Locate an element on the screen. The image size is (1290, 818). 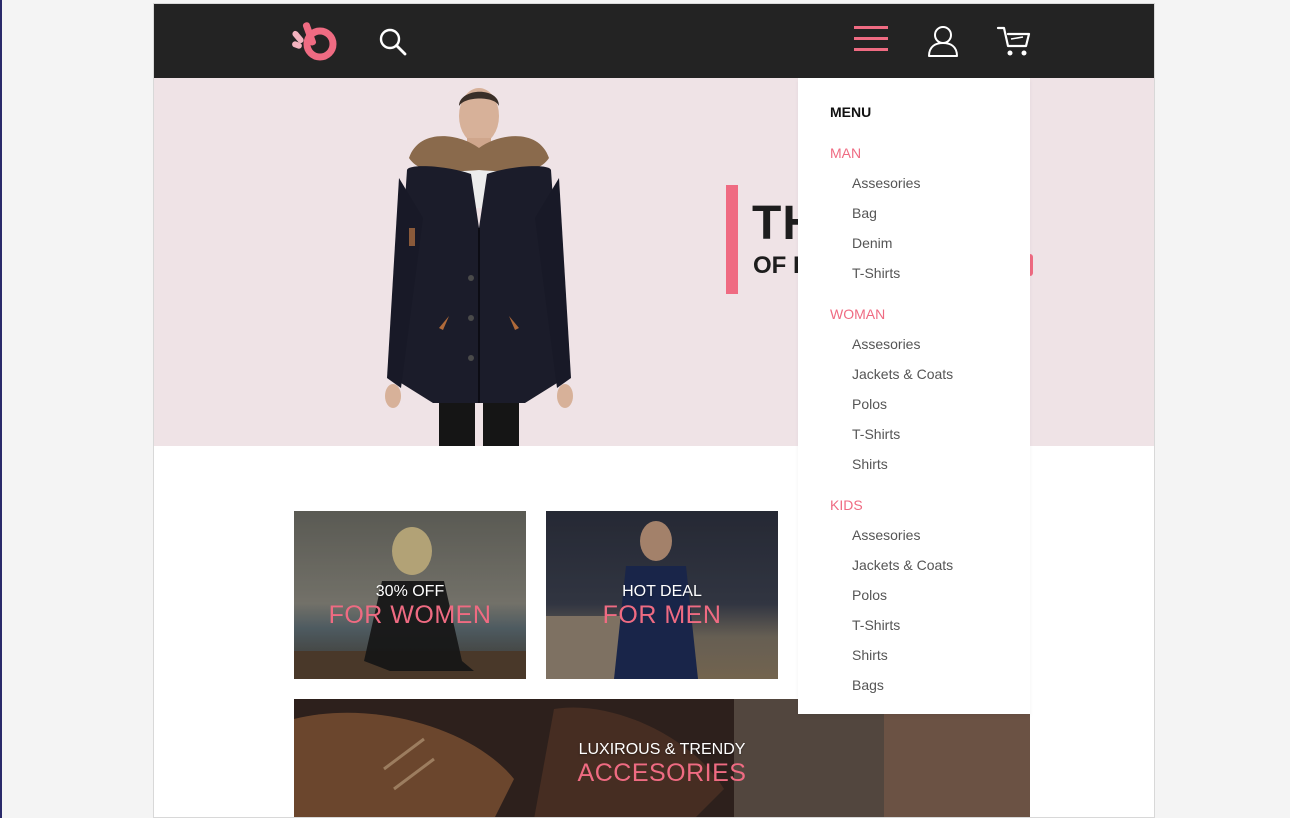
hero-accent-bar is located at coordinates (732, 239).